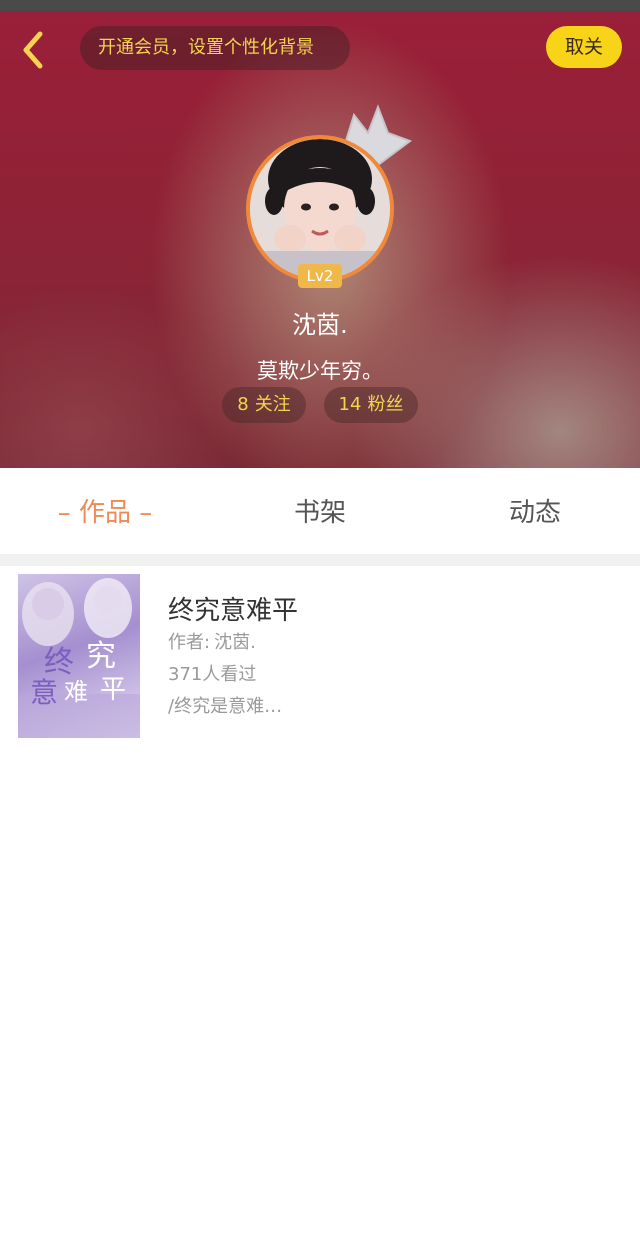 The height and width of the screenshot is (1237, 640). What do you see at coordinates (233, 611) in the screenshot?
I see `book-title: 终究意难平` at bounding box center [233, 611].